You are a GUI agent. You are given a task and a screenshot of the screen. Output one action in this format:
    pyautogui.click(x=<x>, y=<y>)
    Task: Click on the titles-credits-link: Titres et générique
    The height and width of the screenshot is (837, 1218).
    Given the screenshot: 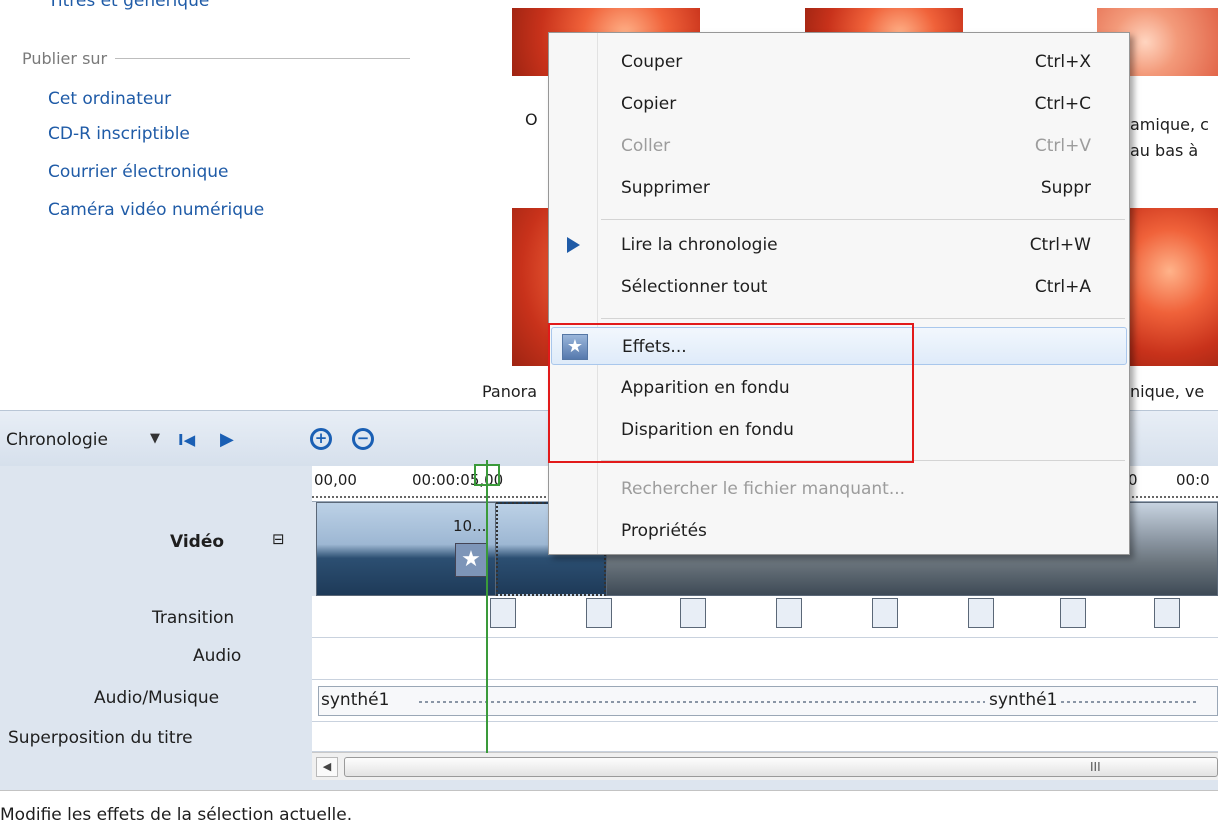 What is the action you would take?
    pyautogui.click(x=128, y=5)
    